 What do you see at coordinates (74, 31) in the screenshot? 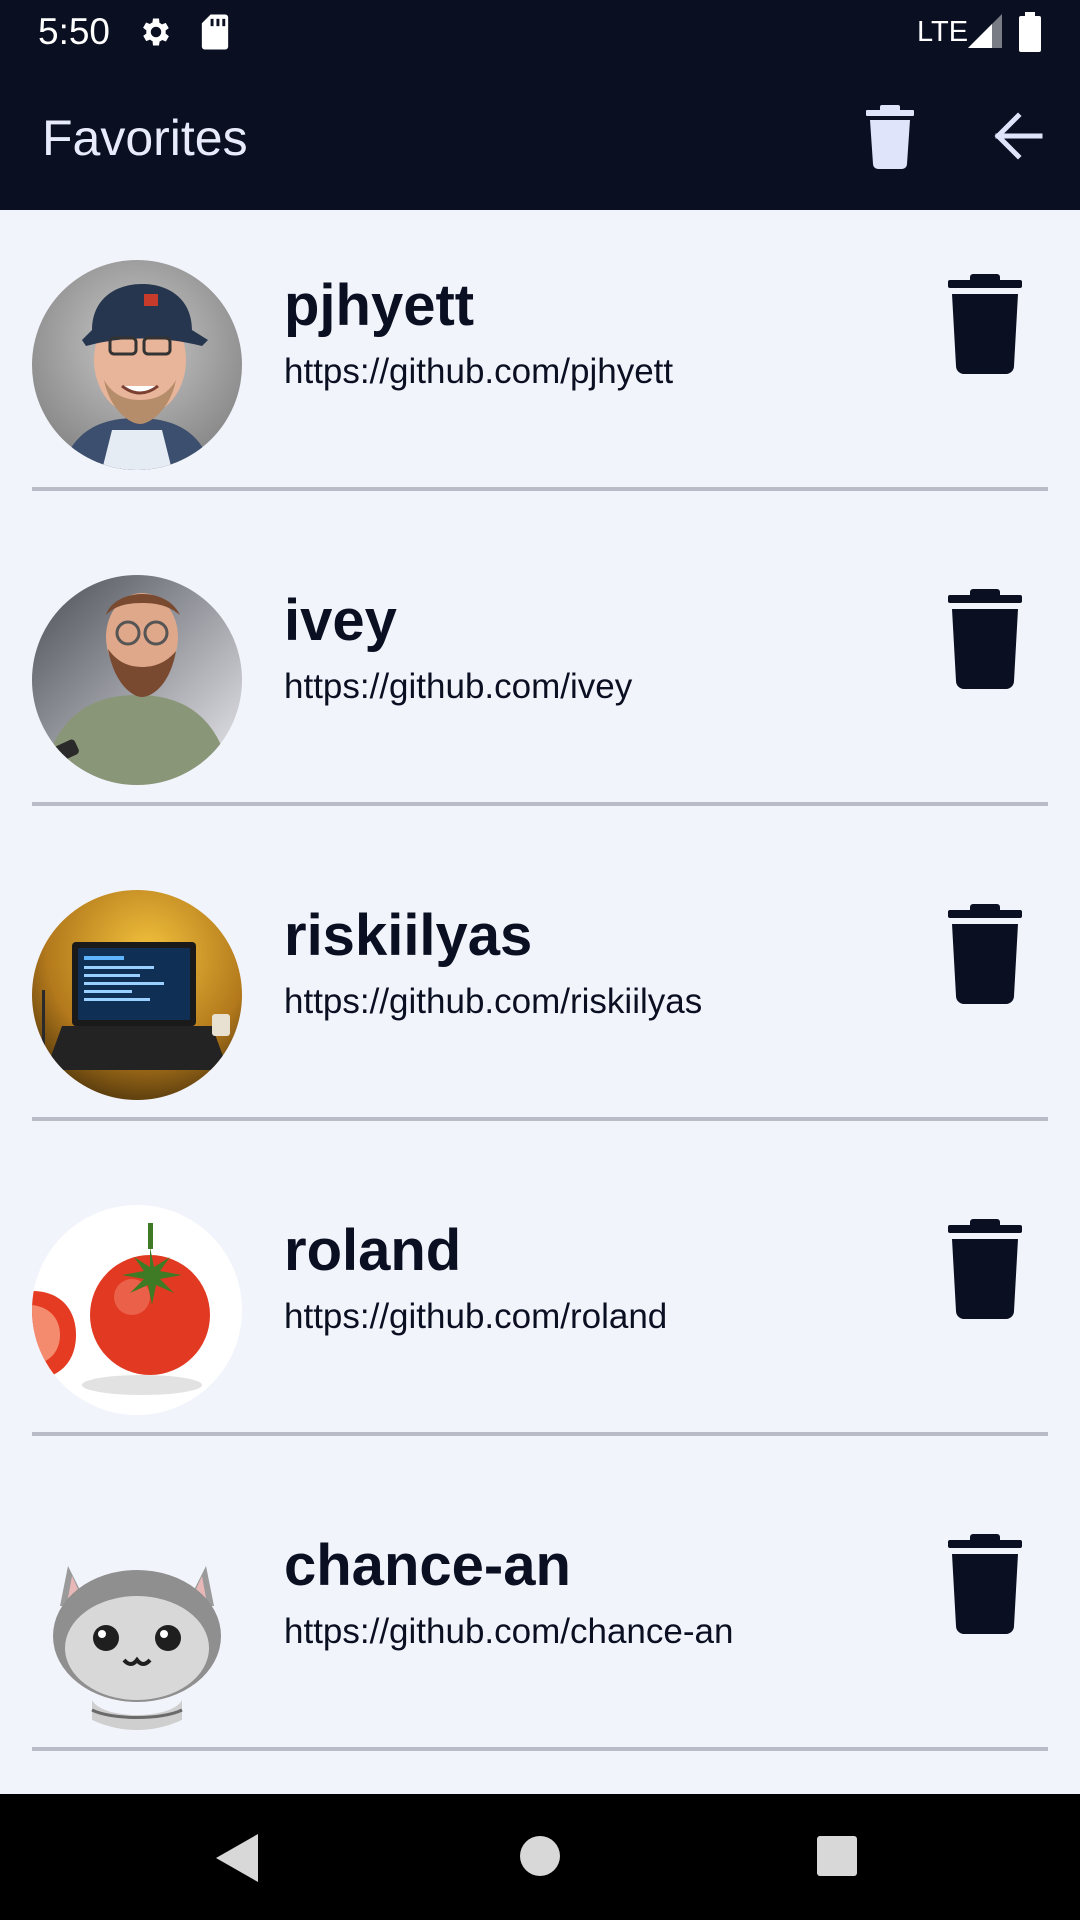
I see `status-time: 5:50` at bounding box center [74, 31].